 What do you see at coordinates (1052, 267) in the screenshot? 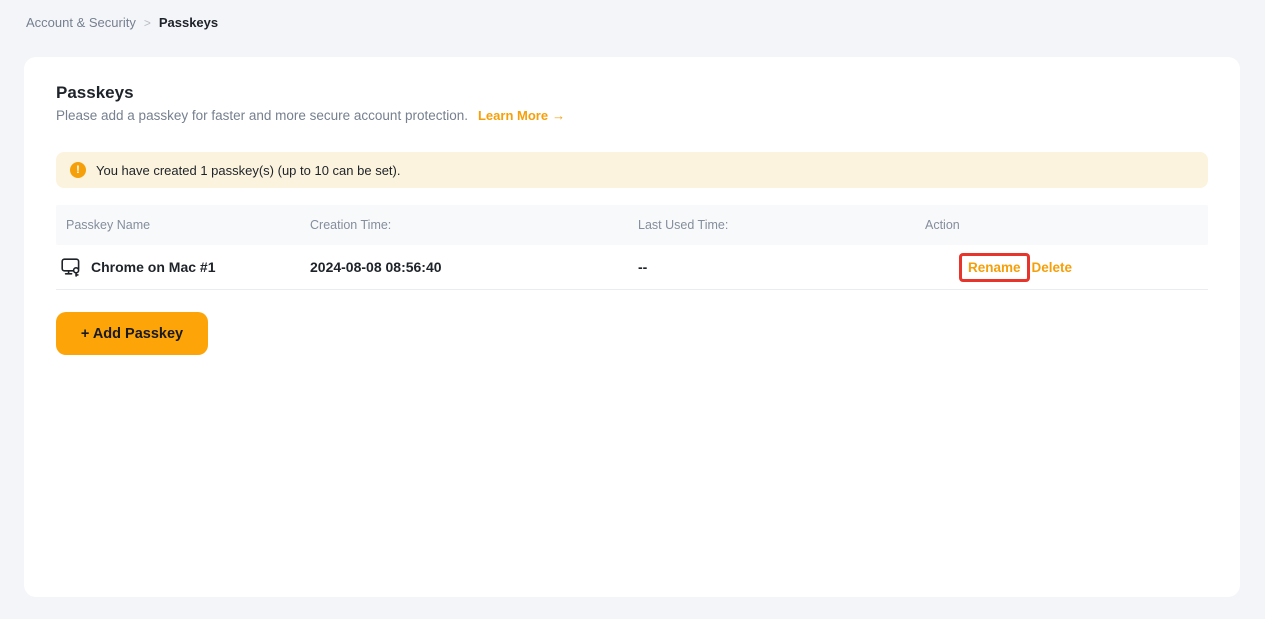
I see `delete-link: Delete` at bounding box center [1052, 267].